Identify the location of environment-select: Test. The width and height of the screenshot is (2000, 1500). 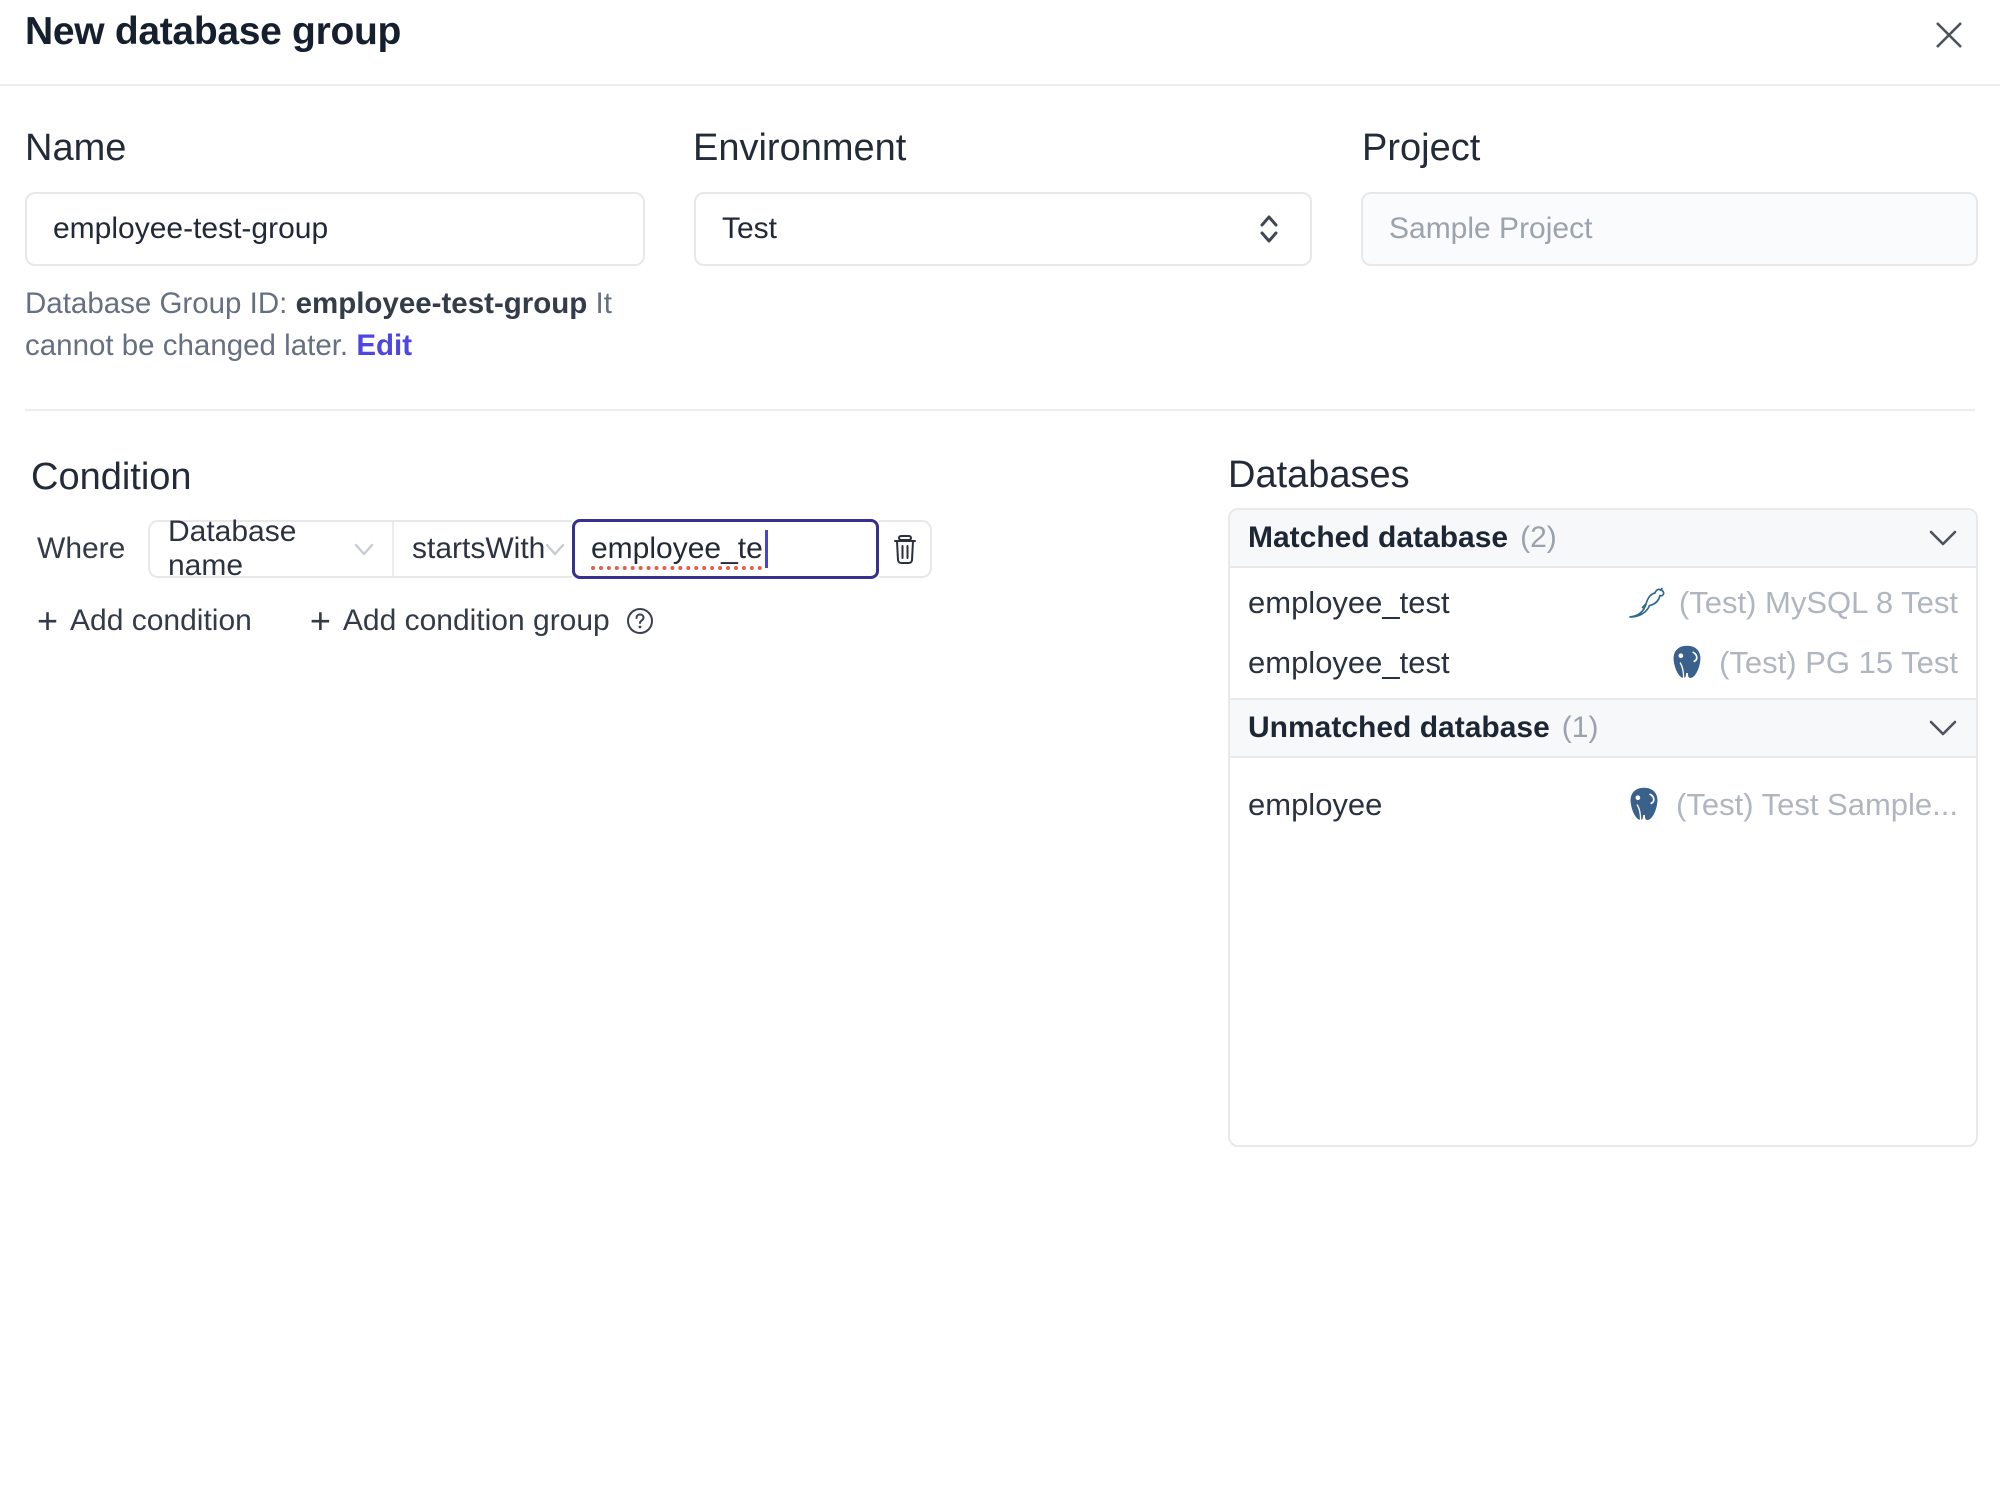
(1003, 229).